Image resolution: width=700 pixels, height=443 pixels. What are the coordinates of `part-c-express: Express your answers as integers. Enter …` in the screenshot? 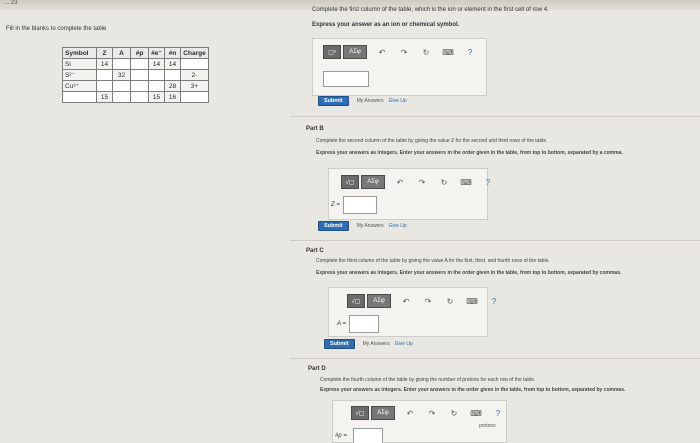 It's located at (469, 273).